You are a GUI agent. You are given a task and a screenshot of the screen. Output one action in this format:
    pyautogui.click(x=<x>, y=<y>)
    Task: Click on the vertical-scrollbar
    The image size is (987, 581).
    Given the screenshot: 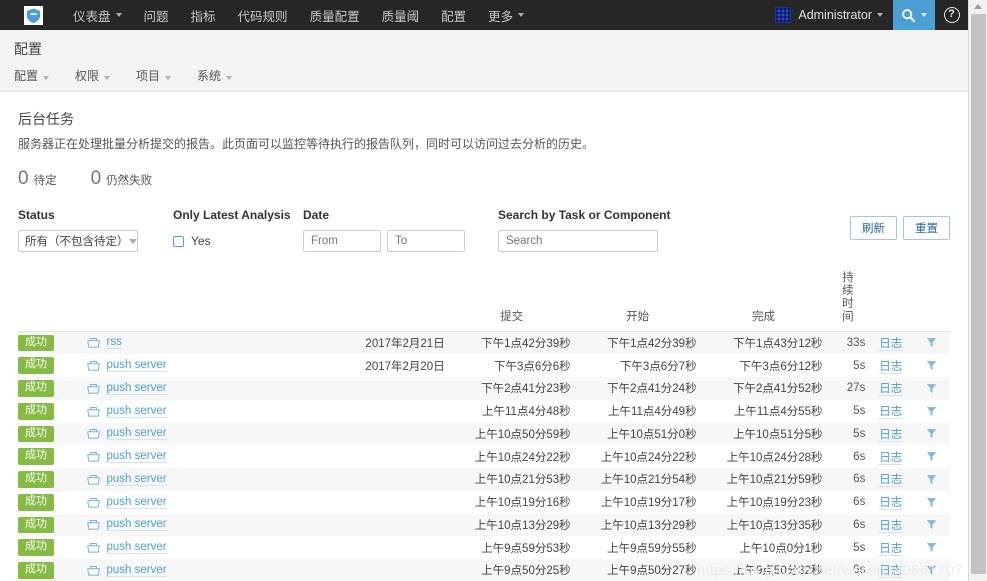 What is the action you would take?
    pyautogui.click(x=977, y=290)
    